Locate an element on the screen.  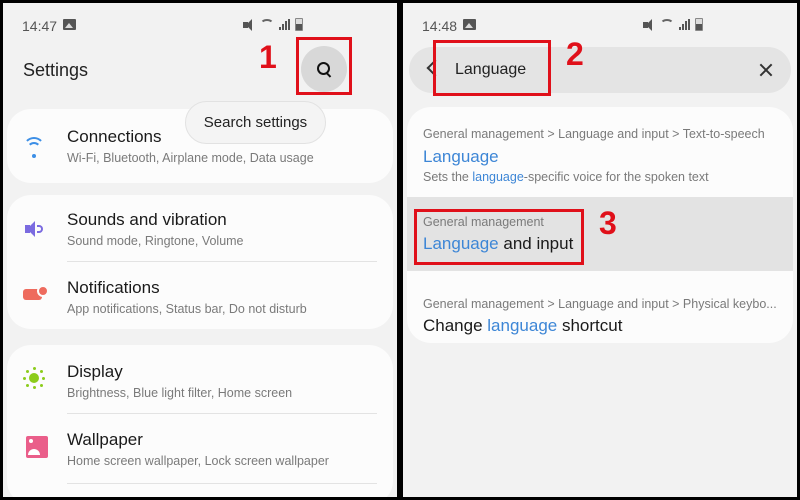
result-title: Language is located at coordinates (461, 156).